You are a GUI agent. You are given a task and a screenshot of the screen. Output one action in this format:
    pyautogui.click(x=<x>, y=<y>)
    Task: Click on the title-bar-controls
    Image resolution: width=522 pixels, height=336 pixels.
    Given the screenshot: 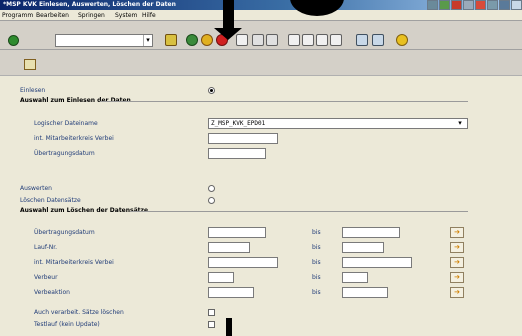 What is the action you would take?
    pyautogui.click(x=474, y=5)
    